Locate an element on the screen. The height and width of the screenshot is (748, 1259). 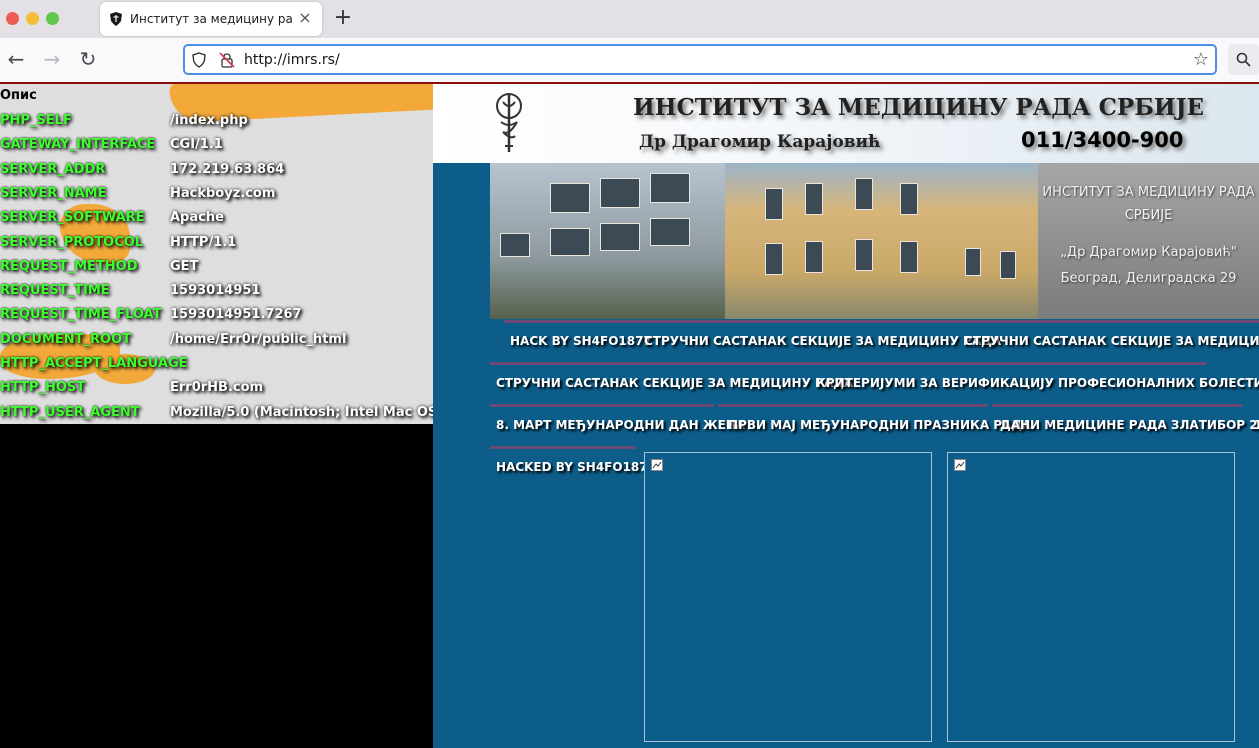
menu-item-more: 1 is located at coordinates (1256, 425).